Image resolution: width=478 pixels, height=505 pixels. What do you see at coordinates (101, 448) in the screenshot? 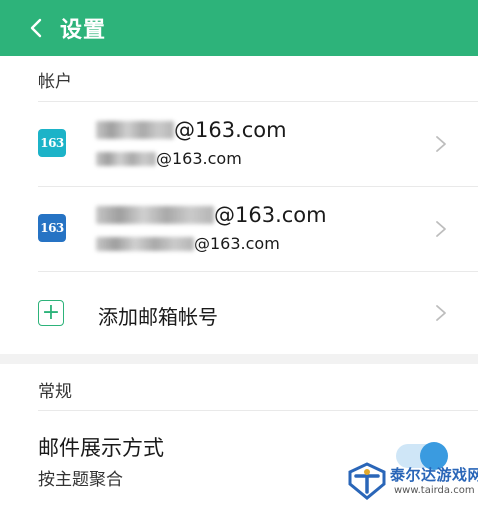
I see `mail-display-title: 邮件展示方式` at bounding box center [101, 448].